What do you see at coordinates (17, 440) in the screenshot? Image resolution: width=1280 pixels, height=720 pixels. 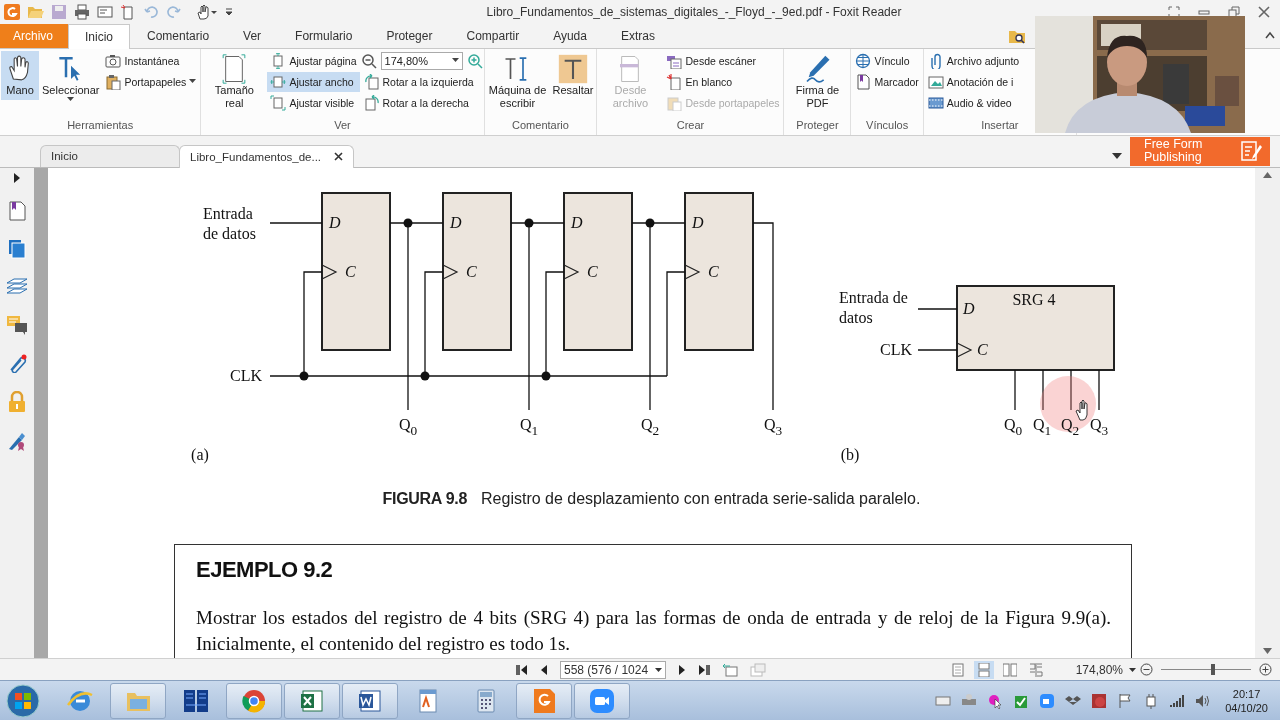 I see `signature-icon` at bounding box center [17, 440].